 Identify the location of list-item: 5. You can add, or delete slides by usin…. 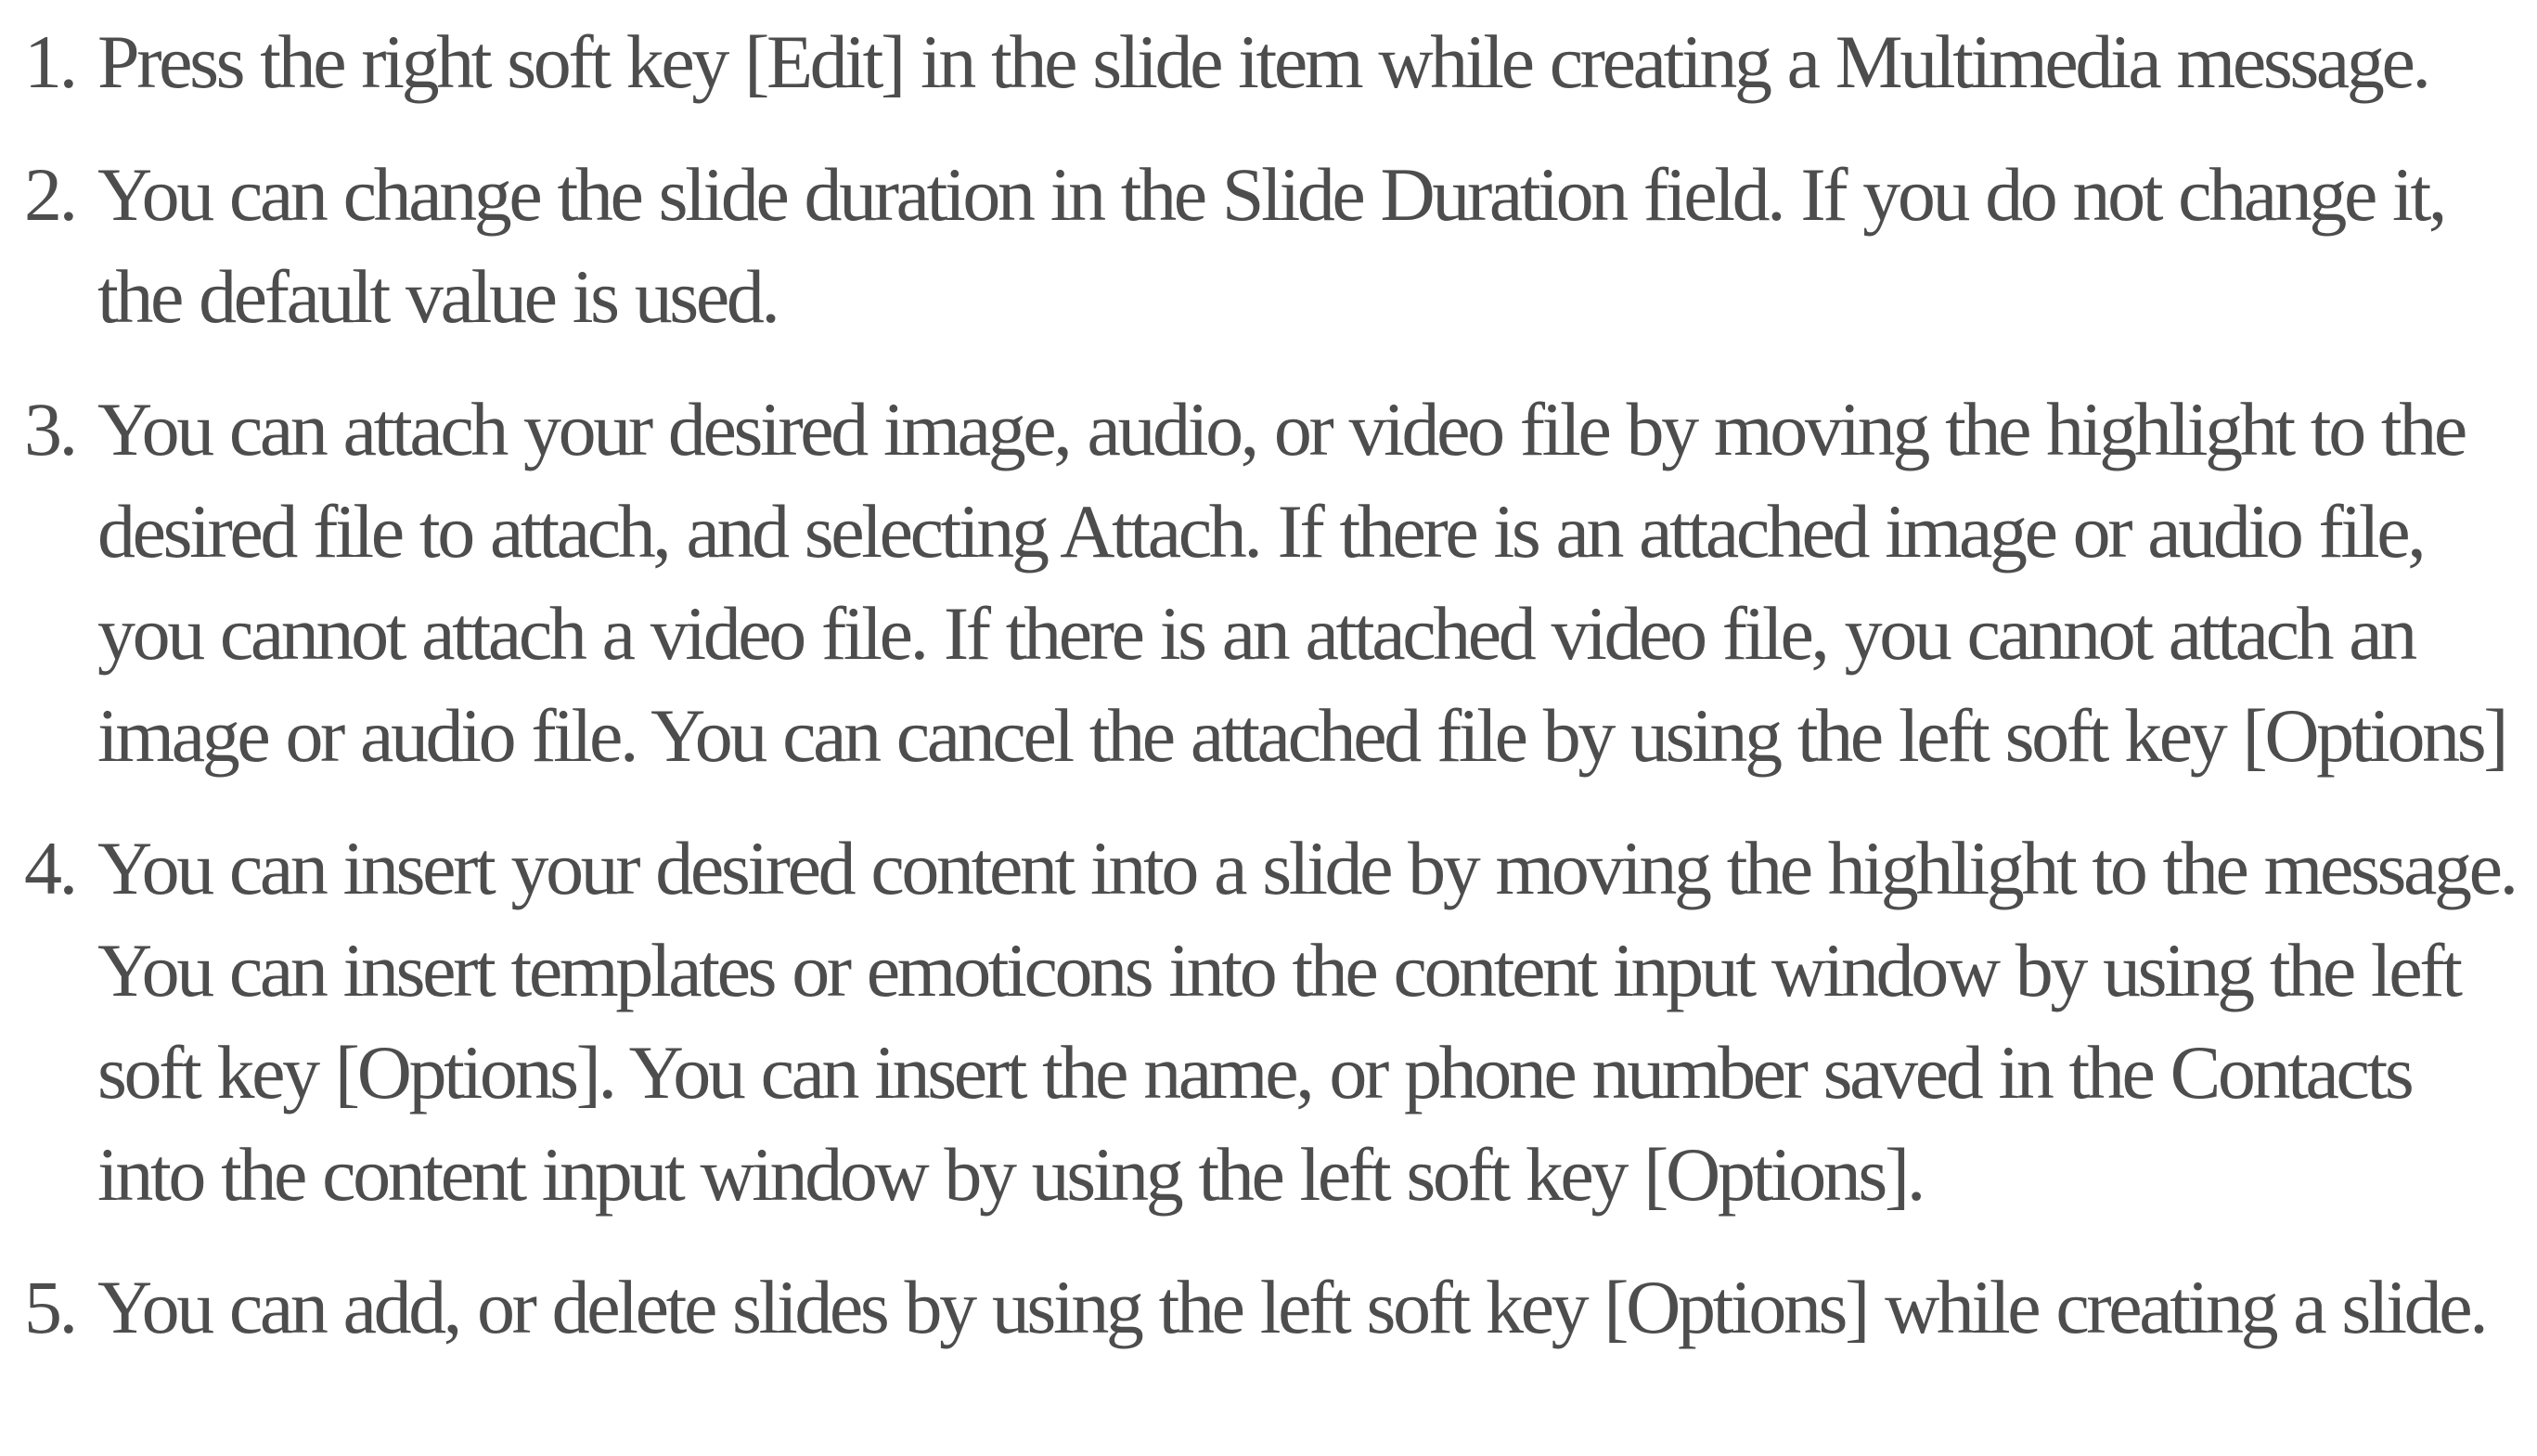
(1268, 1307).